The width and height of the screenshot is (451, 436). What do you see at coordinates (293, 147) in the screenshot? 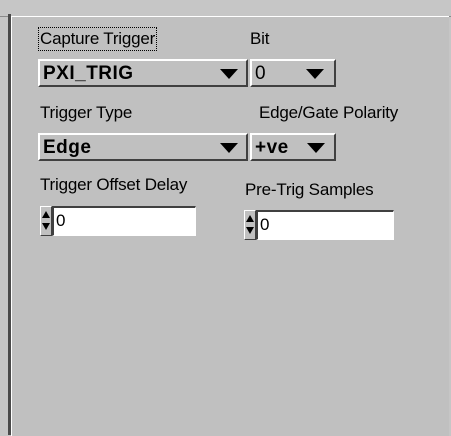
I see `polarity-select: +ve` at bounding box center [293, 147].